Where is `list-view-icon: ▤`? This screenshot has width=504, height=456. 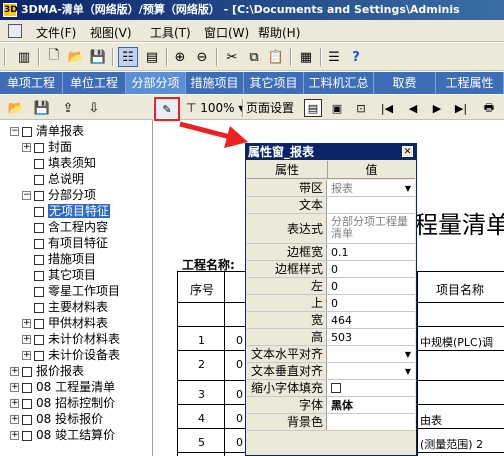
list-view-icon: ▤ is located at coordinates (152, 57).